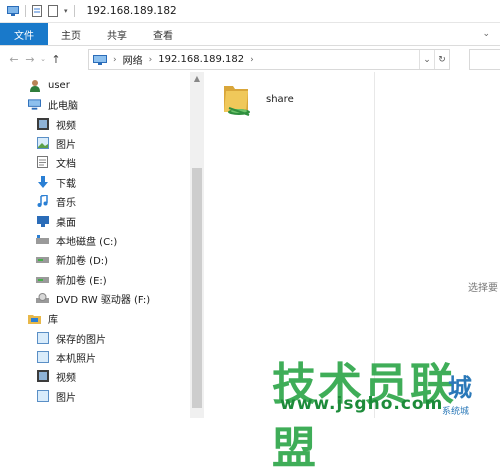 The width and height of the screenshot is (500, 476). I want to click on address-dropdown-icon: ⌄, so click(426, 59).